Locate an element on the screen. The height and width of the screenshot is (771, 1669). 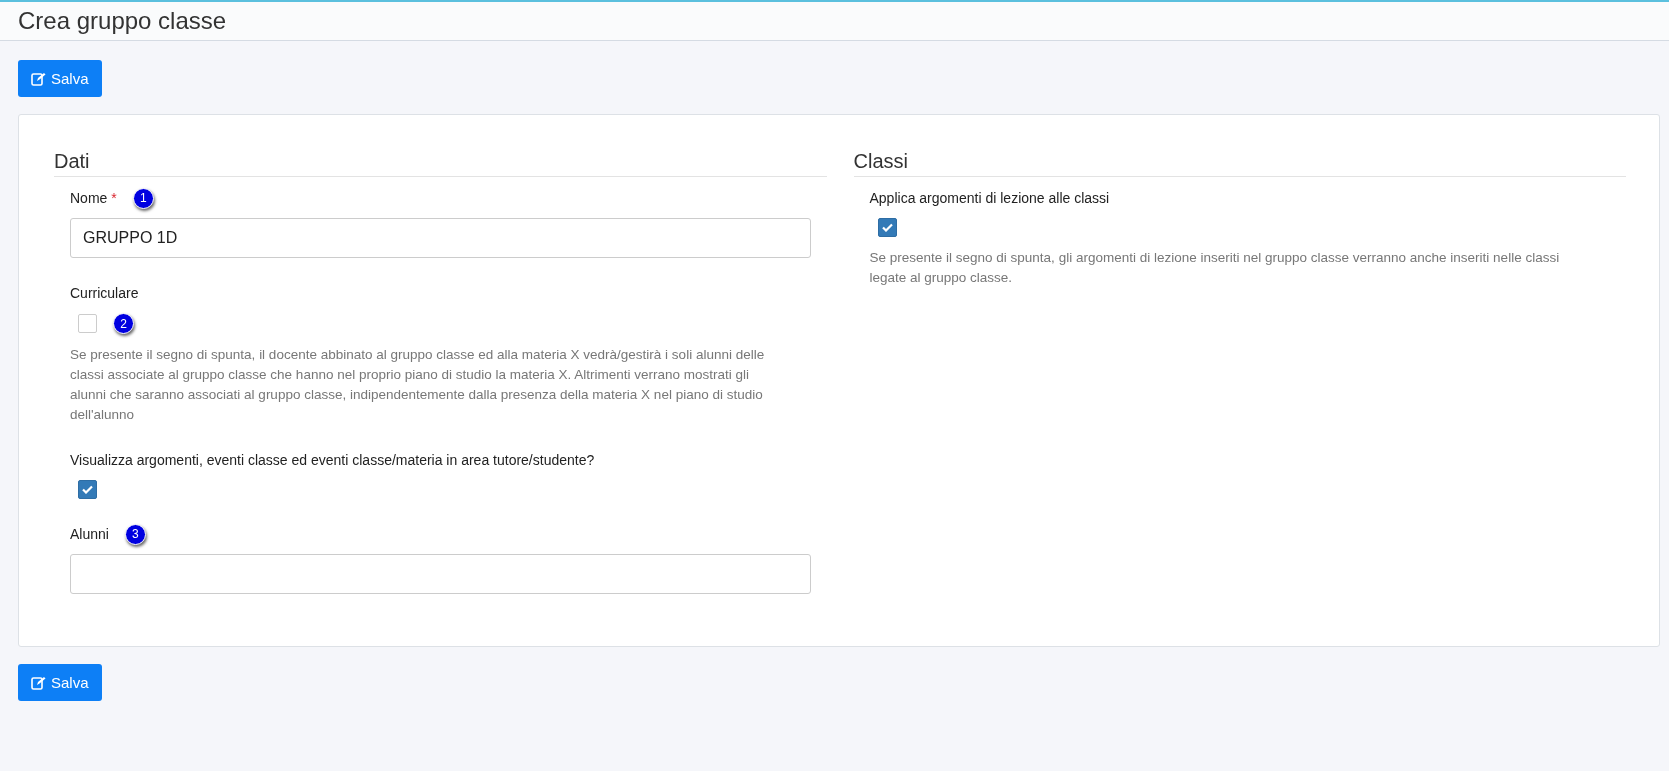
text-field: GRUPPO 1D is located at coordinates (440, 238).